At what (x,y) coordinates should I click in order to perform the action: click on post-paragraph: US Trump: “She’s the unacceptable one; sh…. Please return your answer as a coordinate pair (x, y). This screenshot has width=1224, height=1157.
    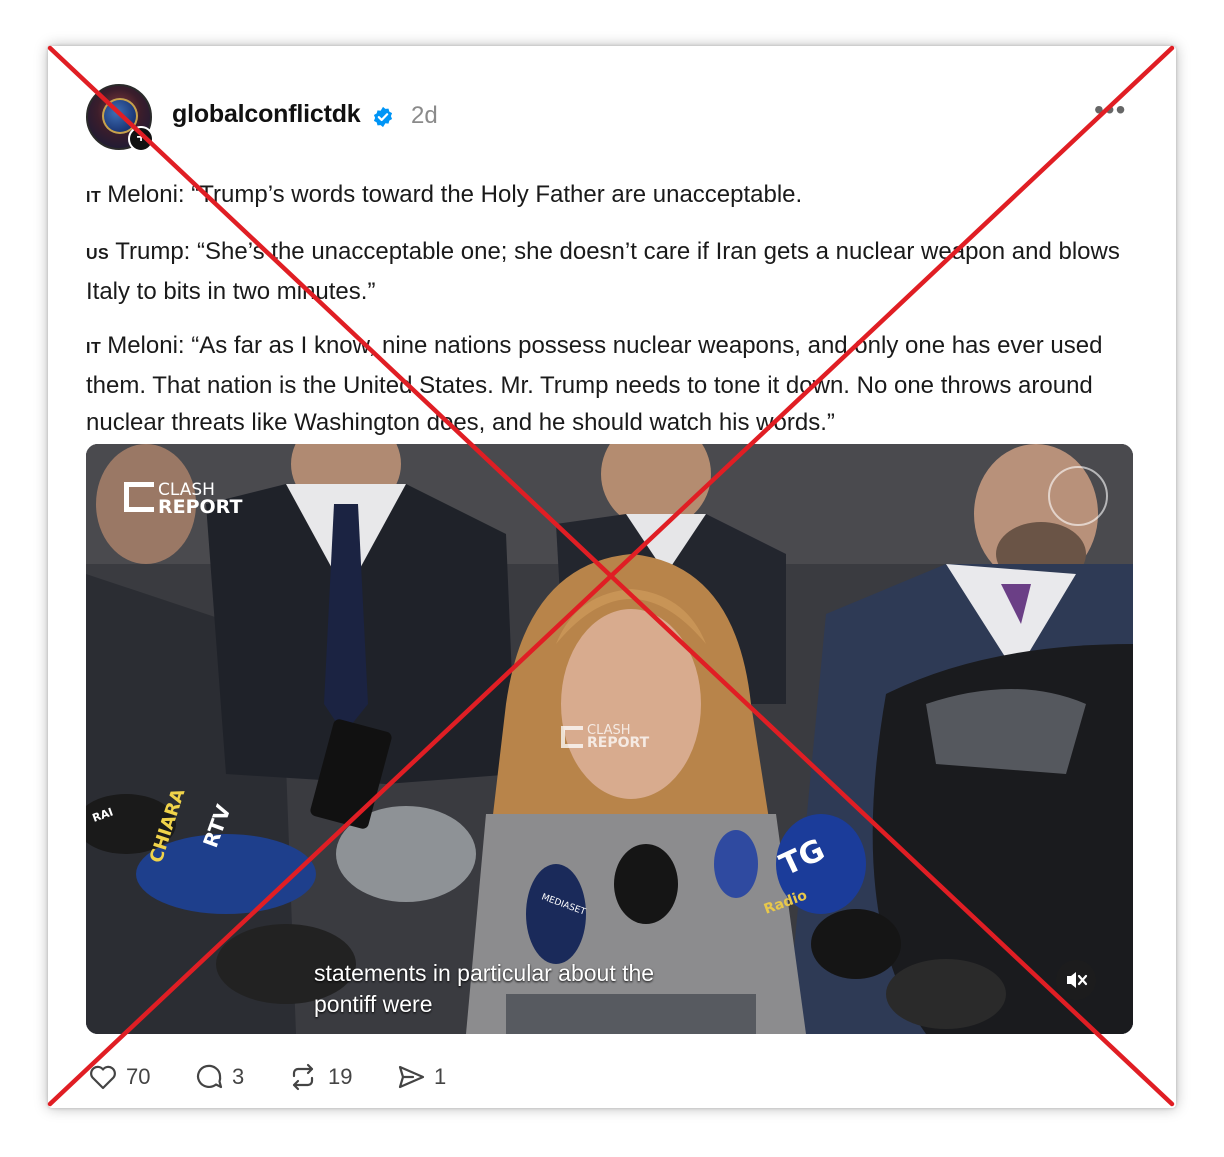
    Looking at the image, I should click on (616, 271).